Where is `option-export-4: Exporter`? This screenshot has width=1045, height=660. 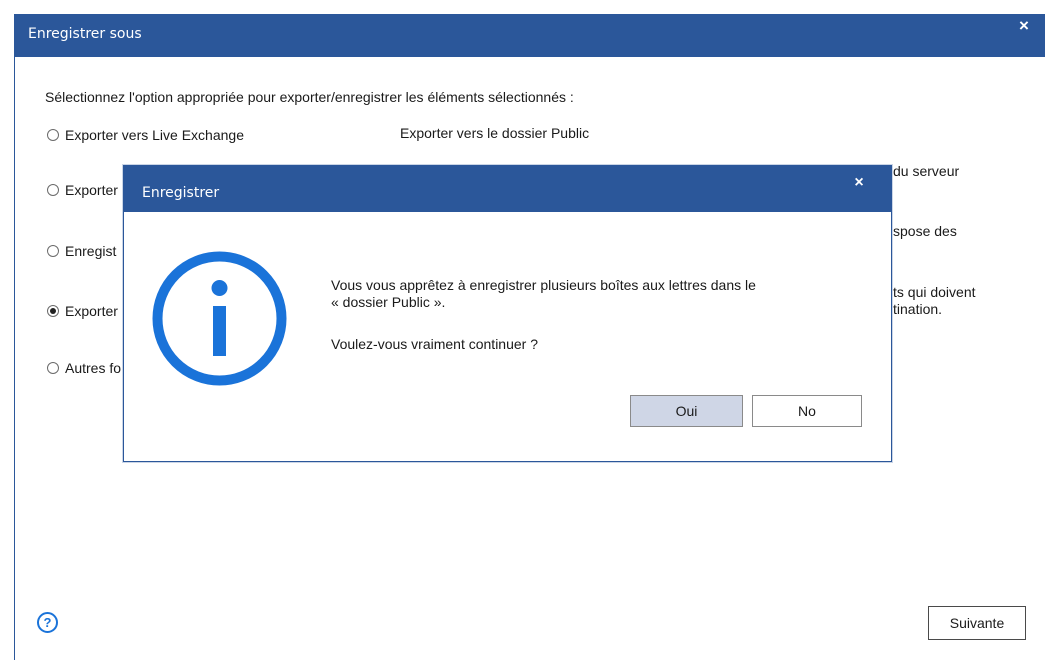
option-export-4: Exporter is located at coordinates (82, 311).